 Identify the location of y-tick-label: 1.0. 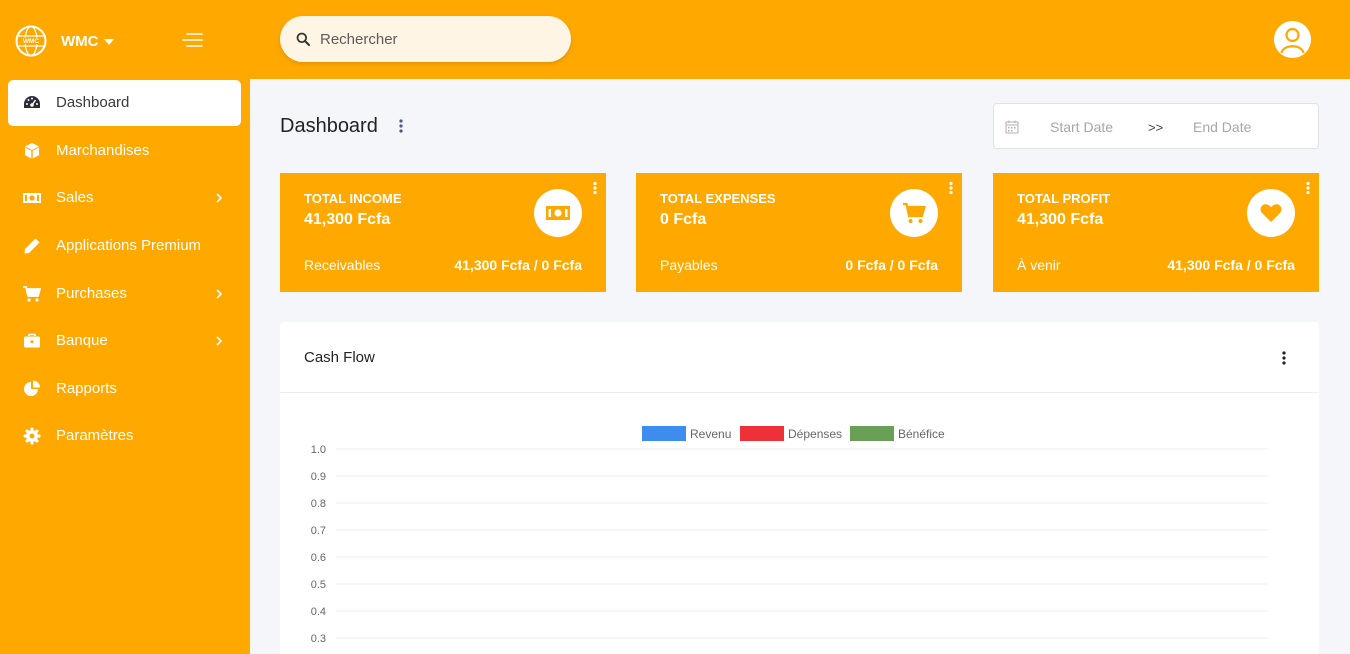
(318, 450).